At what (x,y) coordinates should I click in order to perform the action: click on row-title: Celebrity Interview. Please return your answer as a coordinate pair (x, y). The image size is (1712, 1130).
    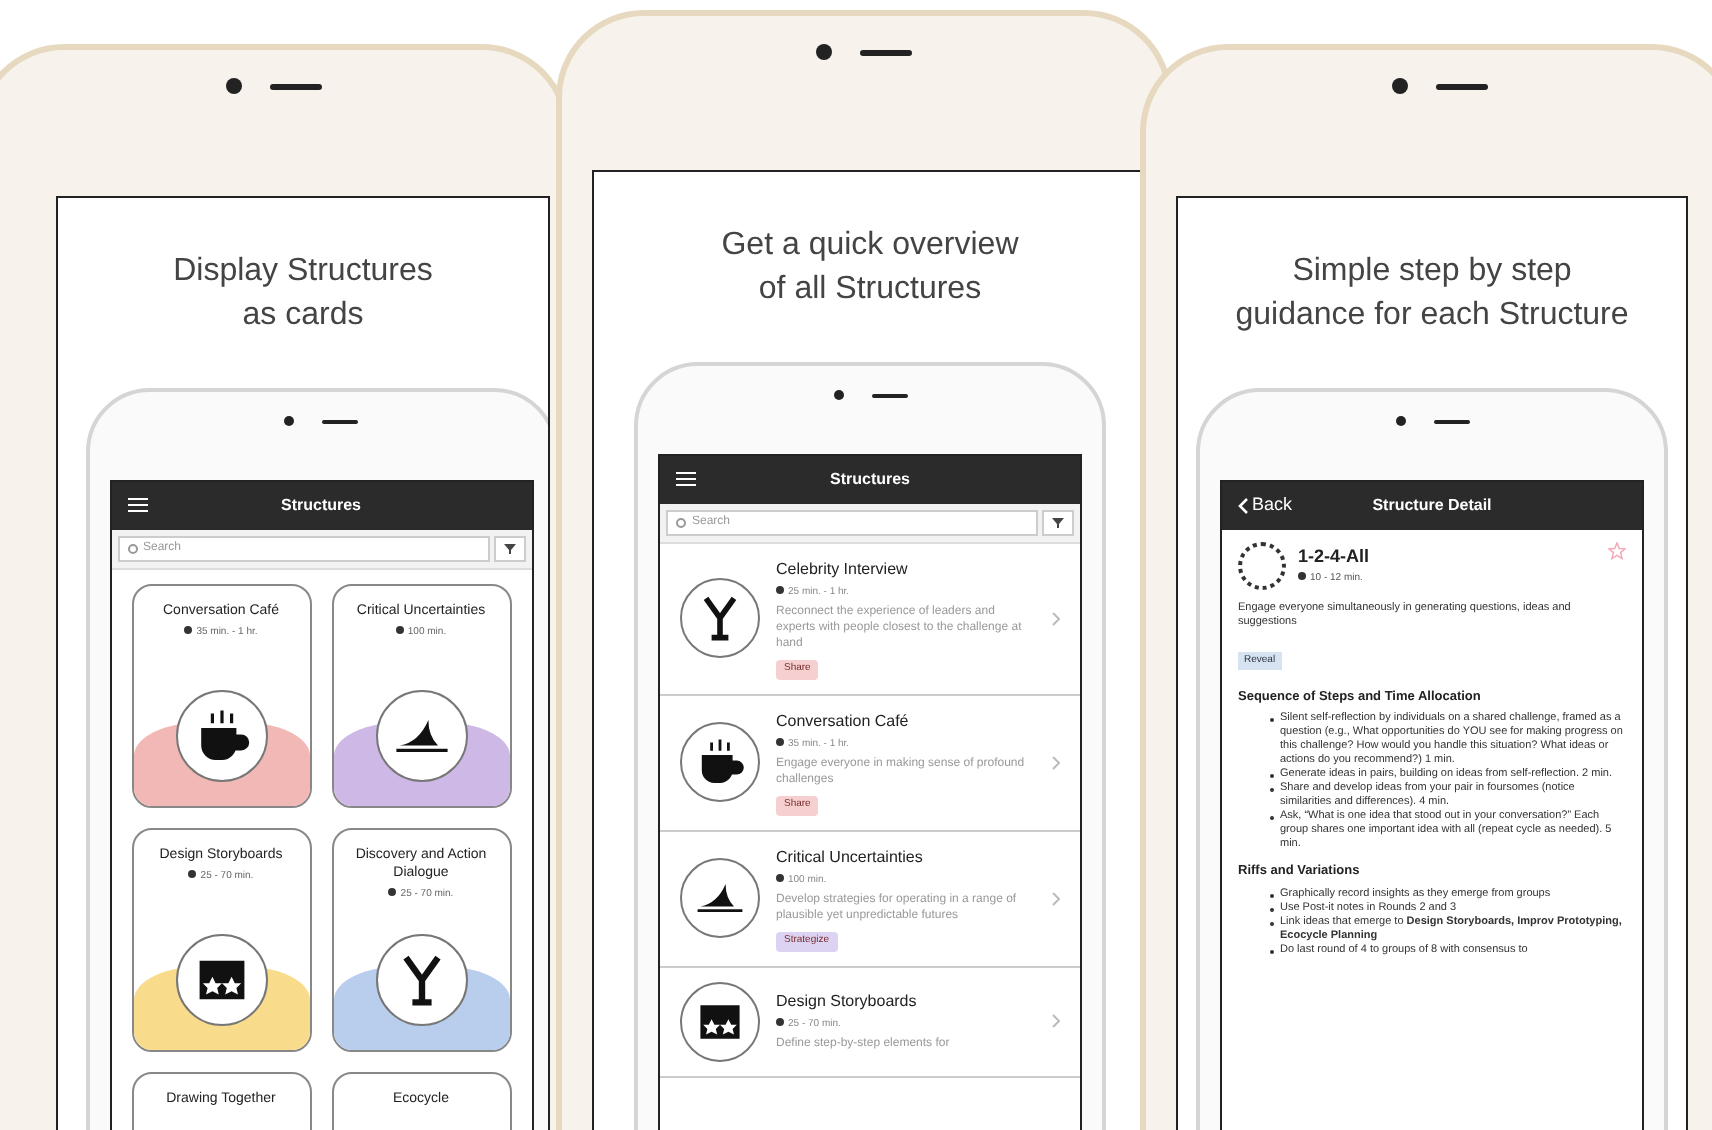
    Looking at the image, I should click on (842, 569).